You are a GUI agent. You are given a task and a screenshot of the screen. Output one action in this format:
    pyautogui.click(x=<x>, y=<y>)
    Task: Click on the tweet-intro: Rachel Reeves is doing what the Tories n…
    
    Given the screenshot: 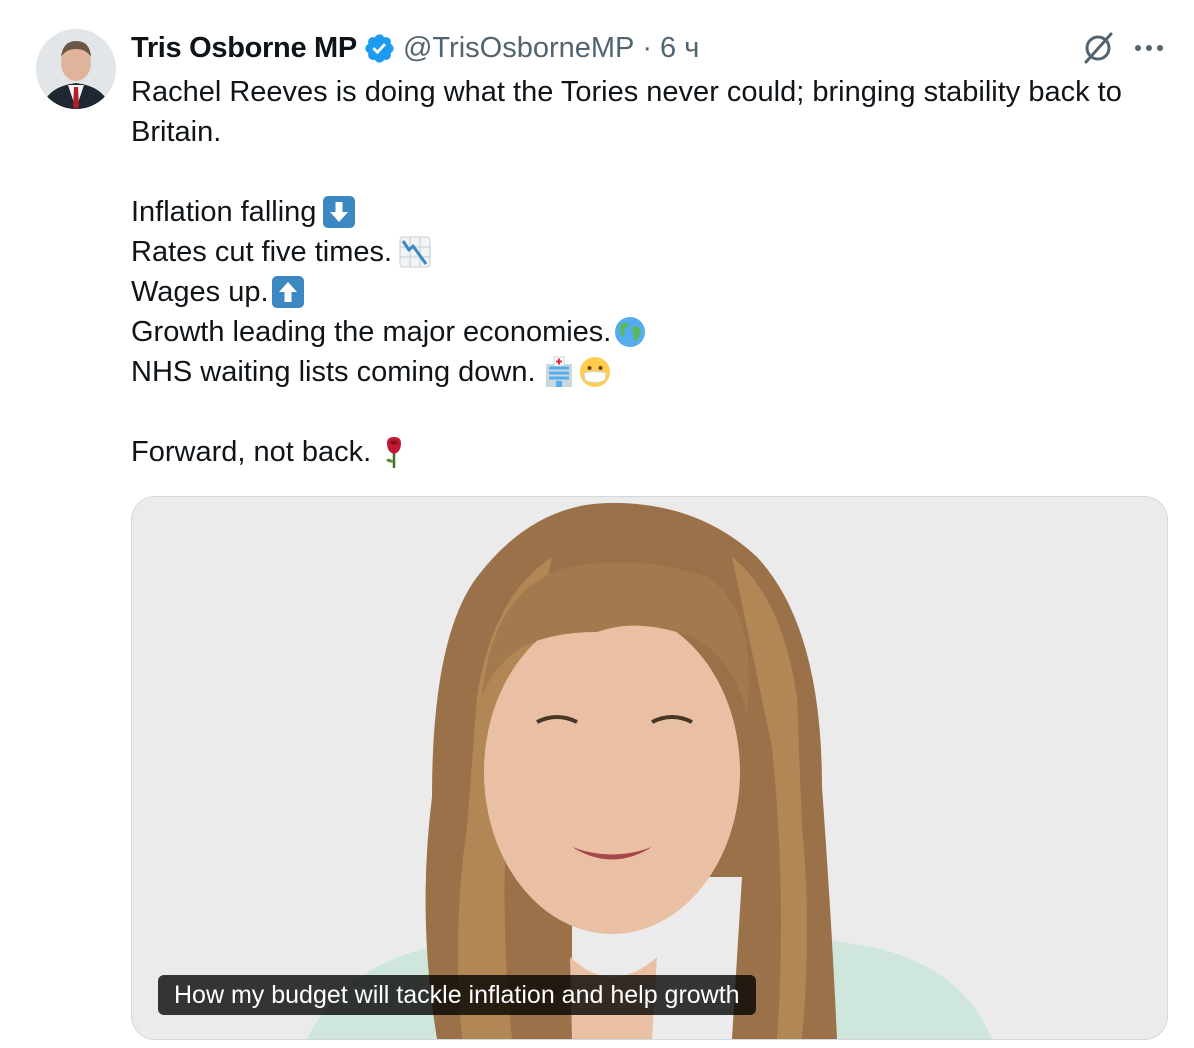 What is the action you would take?
    pyautogui.click(x=626, y=112)
    